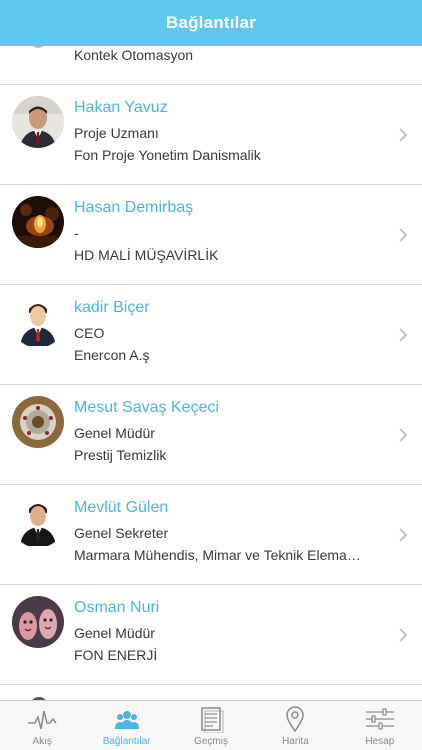 The image size is (422, 750). Describe the element at coordinates (146, 407) in the screenshot. I see `contact-name: Mesut Savaş Keçeci` at that location.